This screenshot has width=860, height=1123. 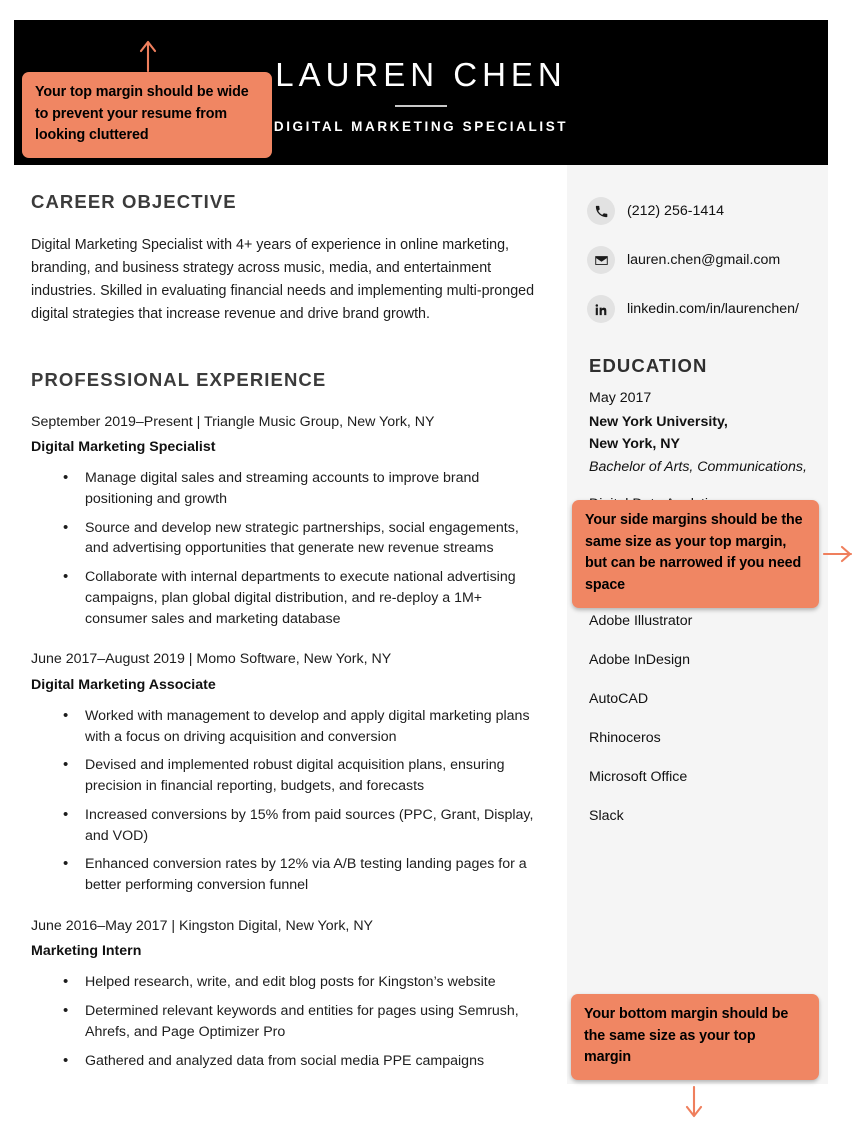 What do you see at coordinates (619, 698) in the screenshot?
I see `skill-item: AutoCAD` at bounding box center [619, 698].